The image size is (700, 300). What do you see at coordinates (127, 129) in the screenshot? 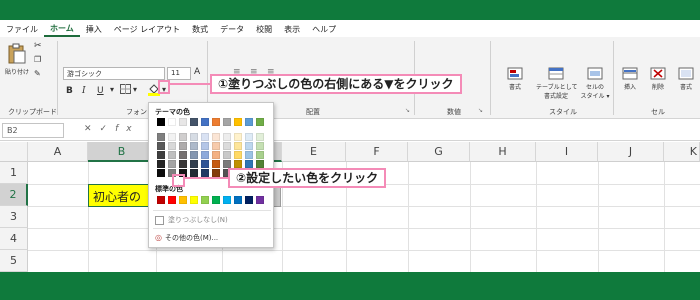
I see `fx-icon: fx` at bounding box center [127, 129].